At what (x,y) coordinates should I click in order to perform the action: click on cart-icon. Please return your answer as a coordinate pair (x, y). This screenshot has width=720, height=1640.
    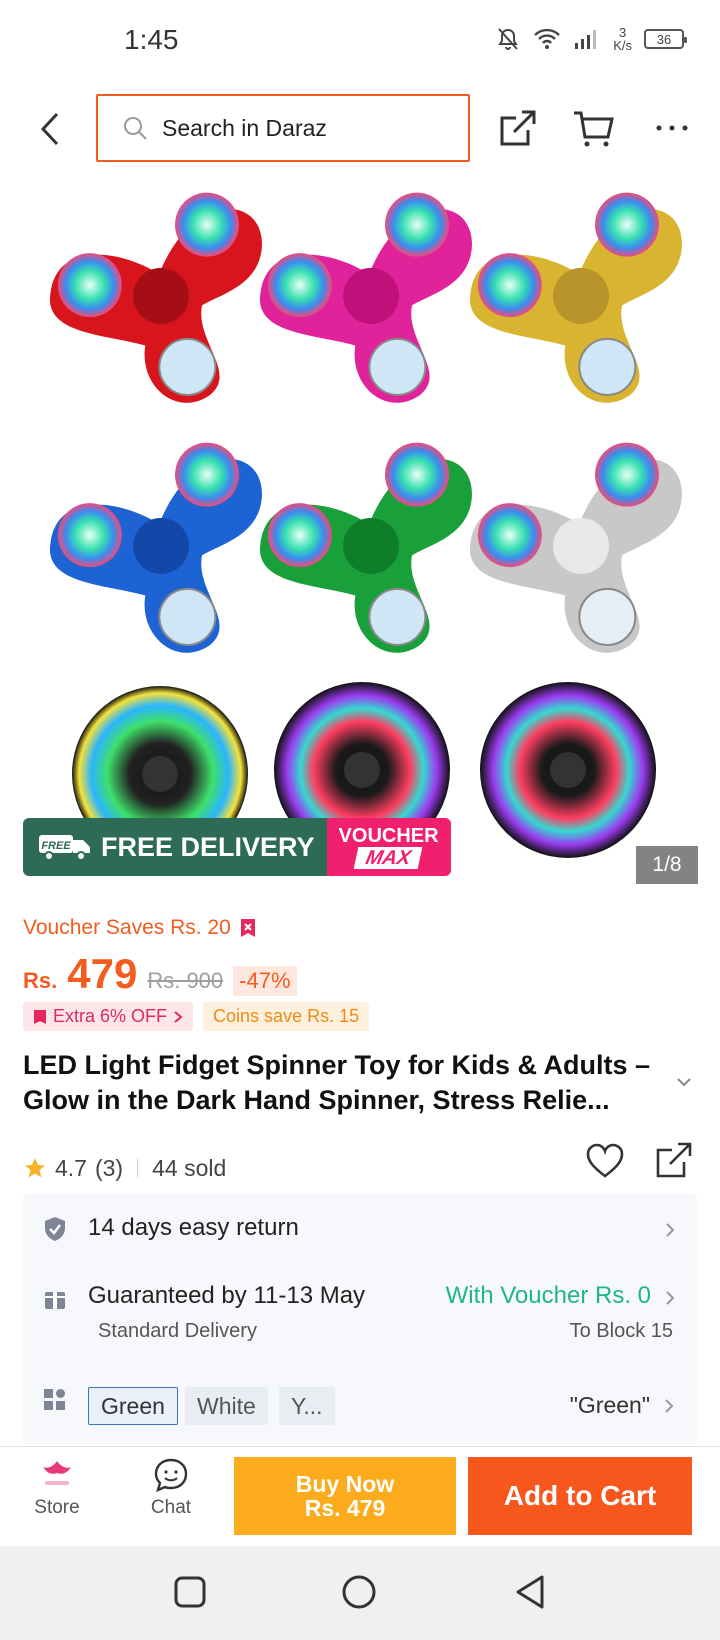
    Looking at the image, I should click on (594, 129).